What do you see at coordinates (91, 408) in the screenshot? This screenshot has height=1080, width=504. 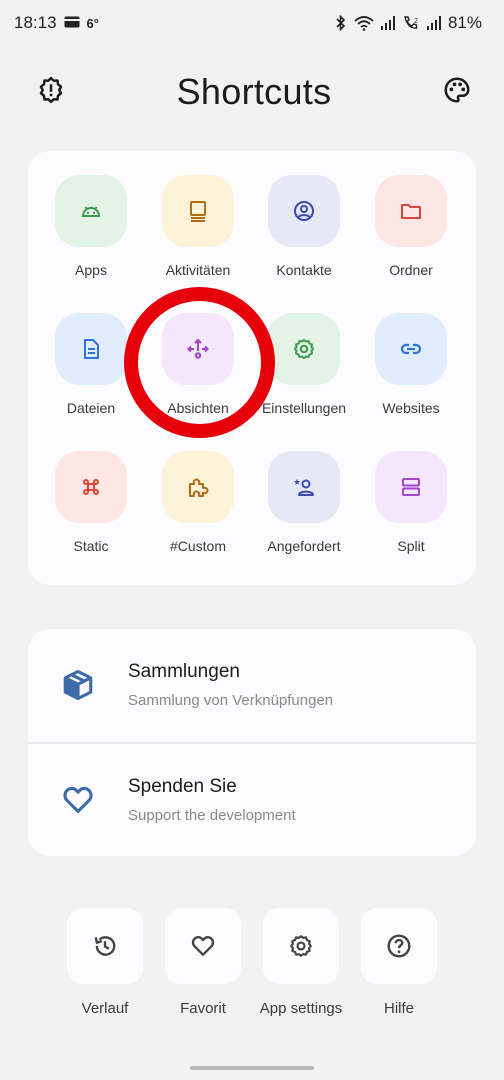 I see `tile-label: Dateien` at bounding box center [91, 408].